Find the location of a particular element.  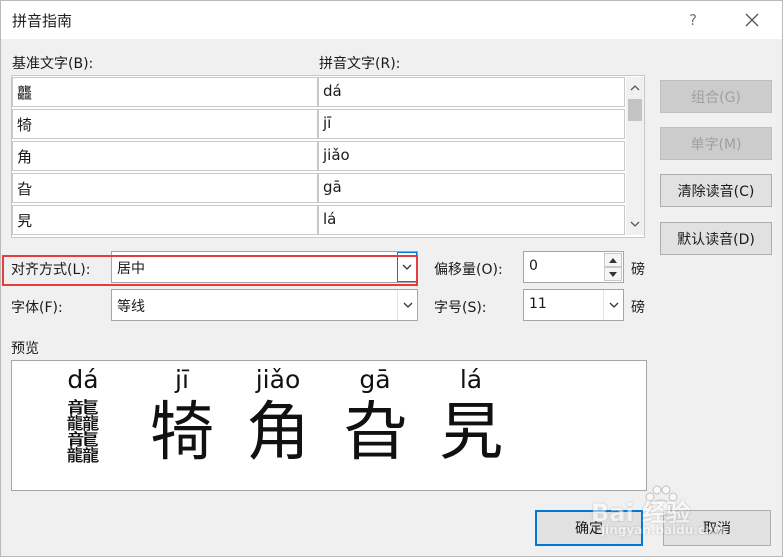

base-cell-1: 龘 is located at coordinates (165, 92).